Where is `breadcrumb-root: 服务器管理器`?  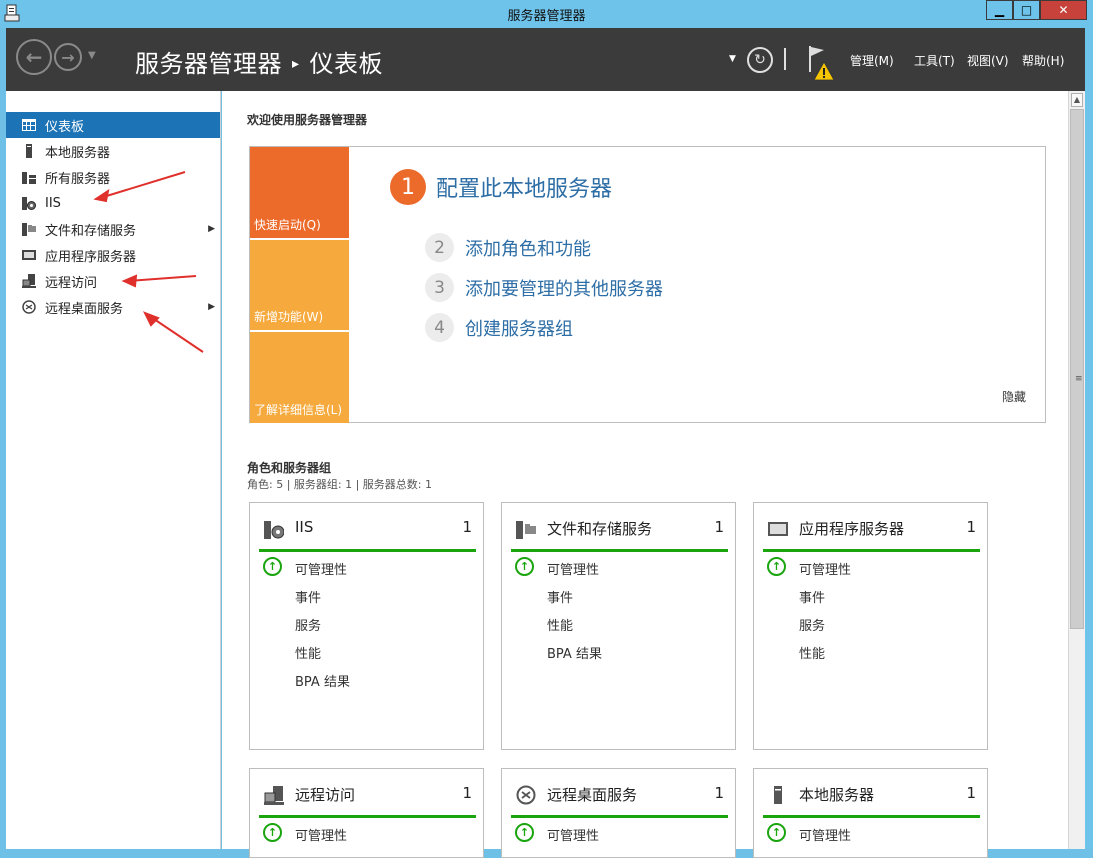
breadcrumb-root: 服务器管理器 is located at coordinates (208, 64).